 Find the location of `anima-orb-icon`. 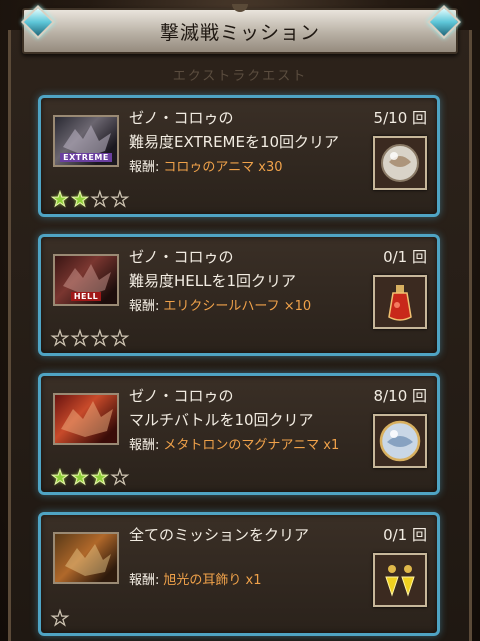

anima-orb-icon is located at coordinates (400, 163).